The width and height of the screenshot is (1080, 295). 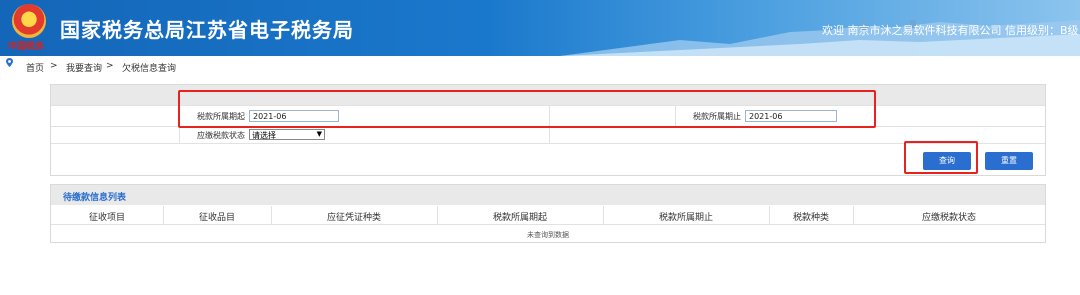 I want to click on site-title: 国家税务总局江苏省电子税务局, so click(x=207, y=30).